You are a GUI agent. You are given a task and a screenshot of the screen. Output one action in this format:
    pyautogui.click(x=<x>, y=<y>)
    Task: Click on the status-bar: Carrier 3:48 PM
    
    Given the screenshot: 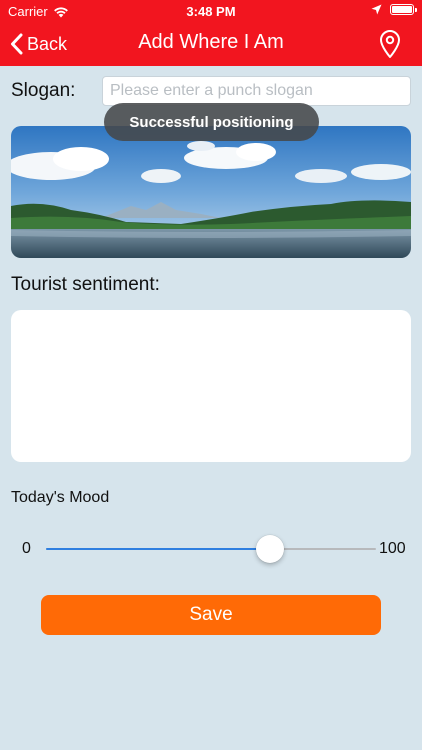 What is the action you would take?
    pyautogui.click(x=211, y=11)
    